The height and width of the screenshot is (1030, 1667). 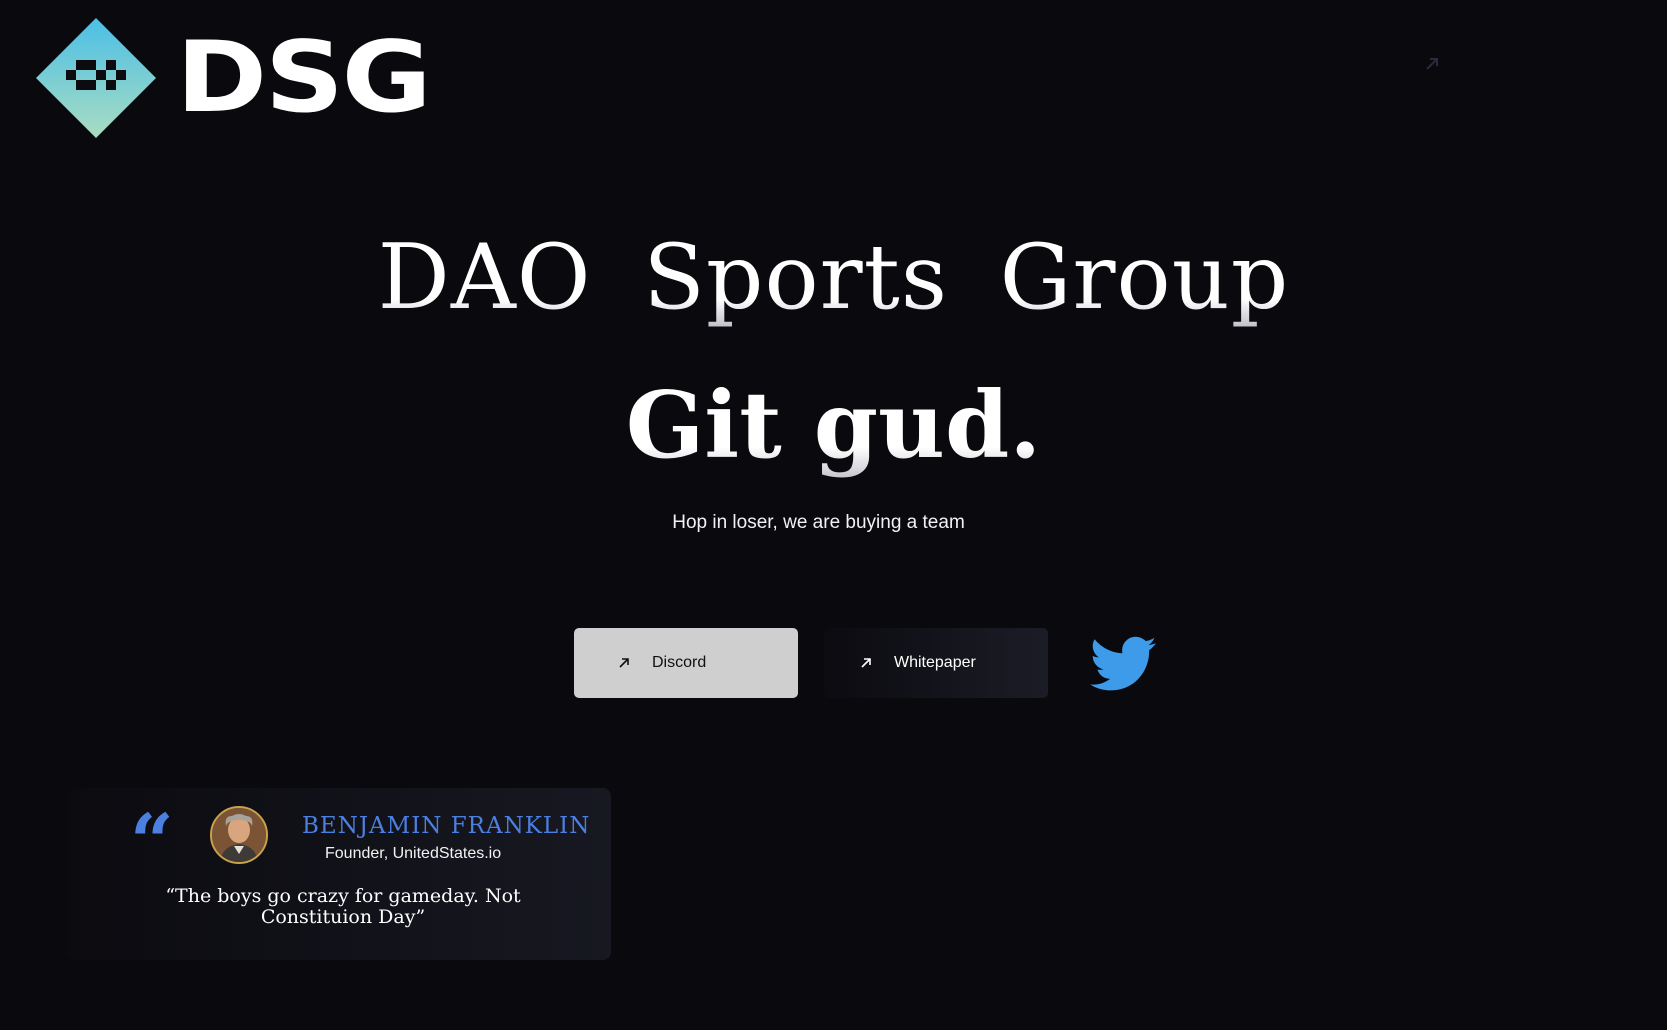 I want to click on whitepaper-label: Whitepaper, so click(x=935, y=662).